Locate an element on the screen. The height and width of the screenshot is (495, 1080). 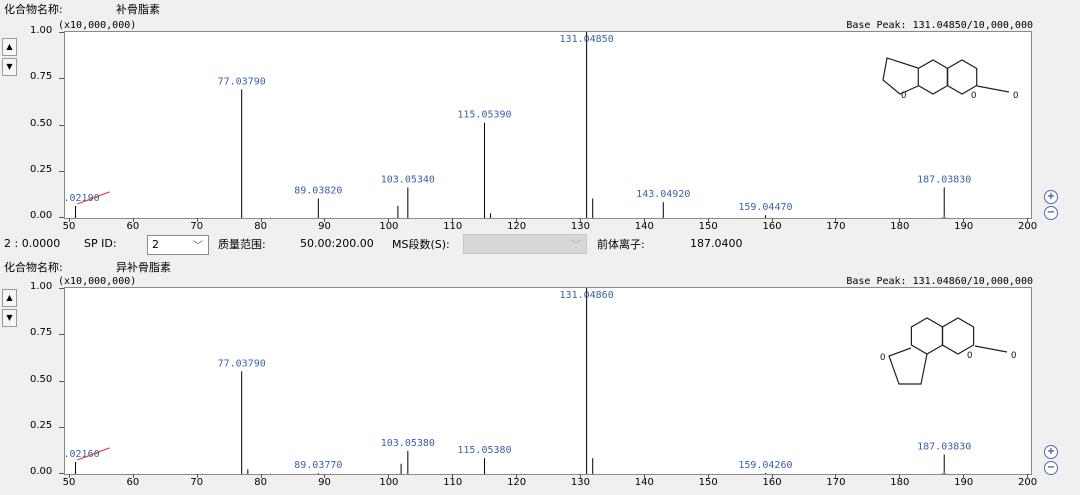
peak-label: 187.03830 is located at coordinates (944, 447).